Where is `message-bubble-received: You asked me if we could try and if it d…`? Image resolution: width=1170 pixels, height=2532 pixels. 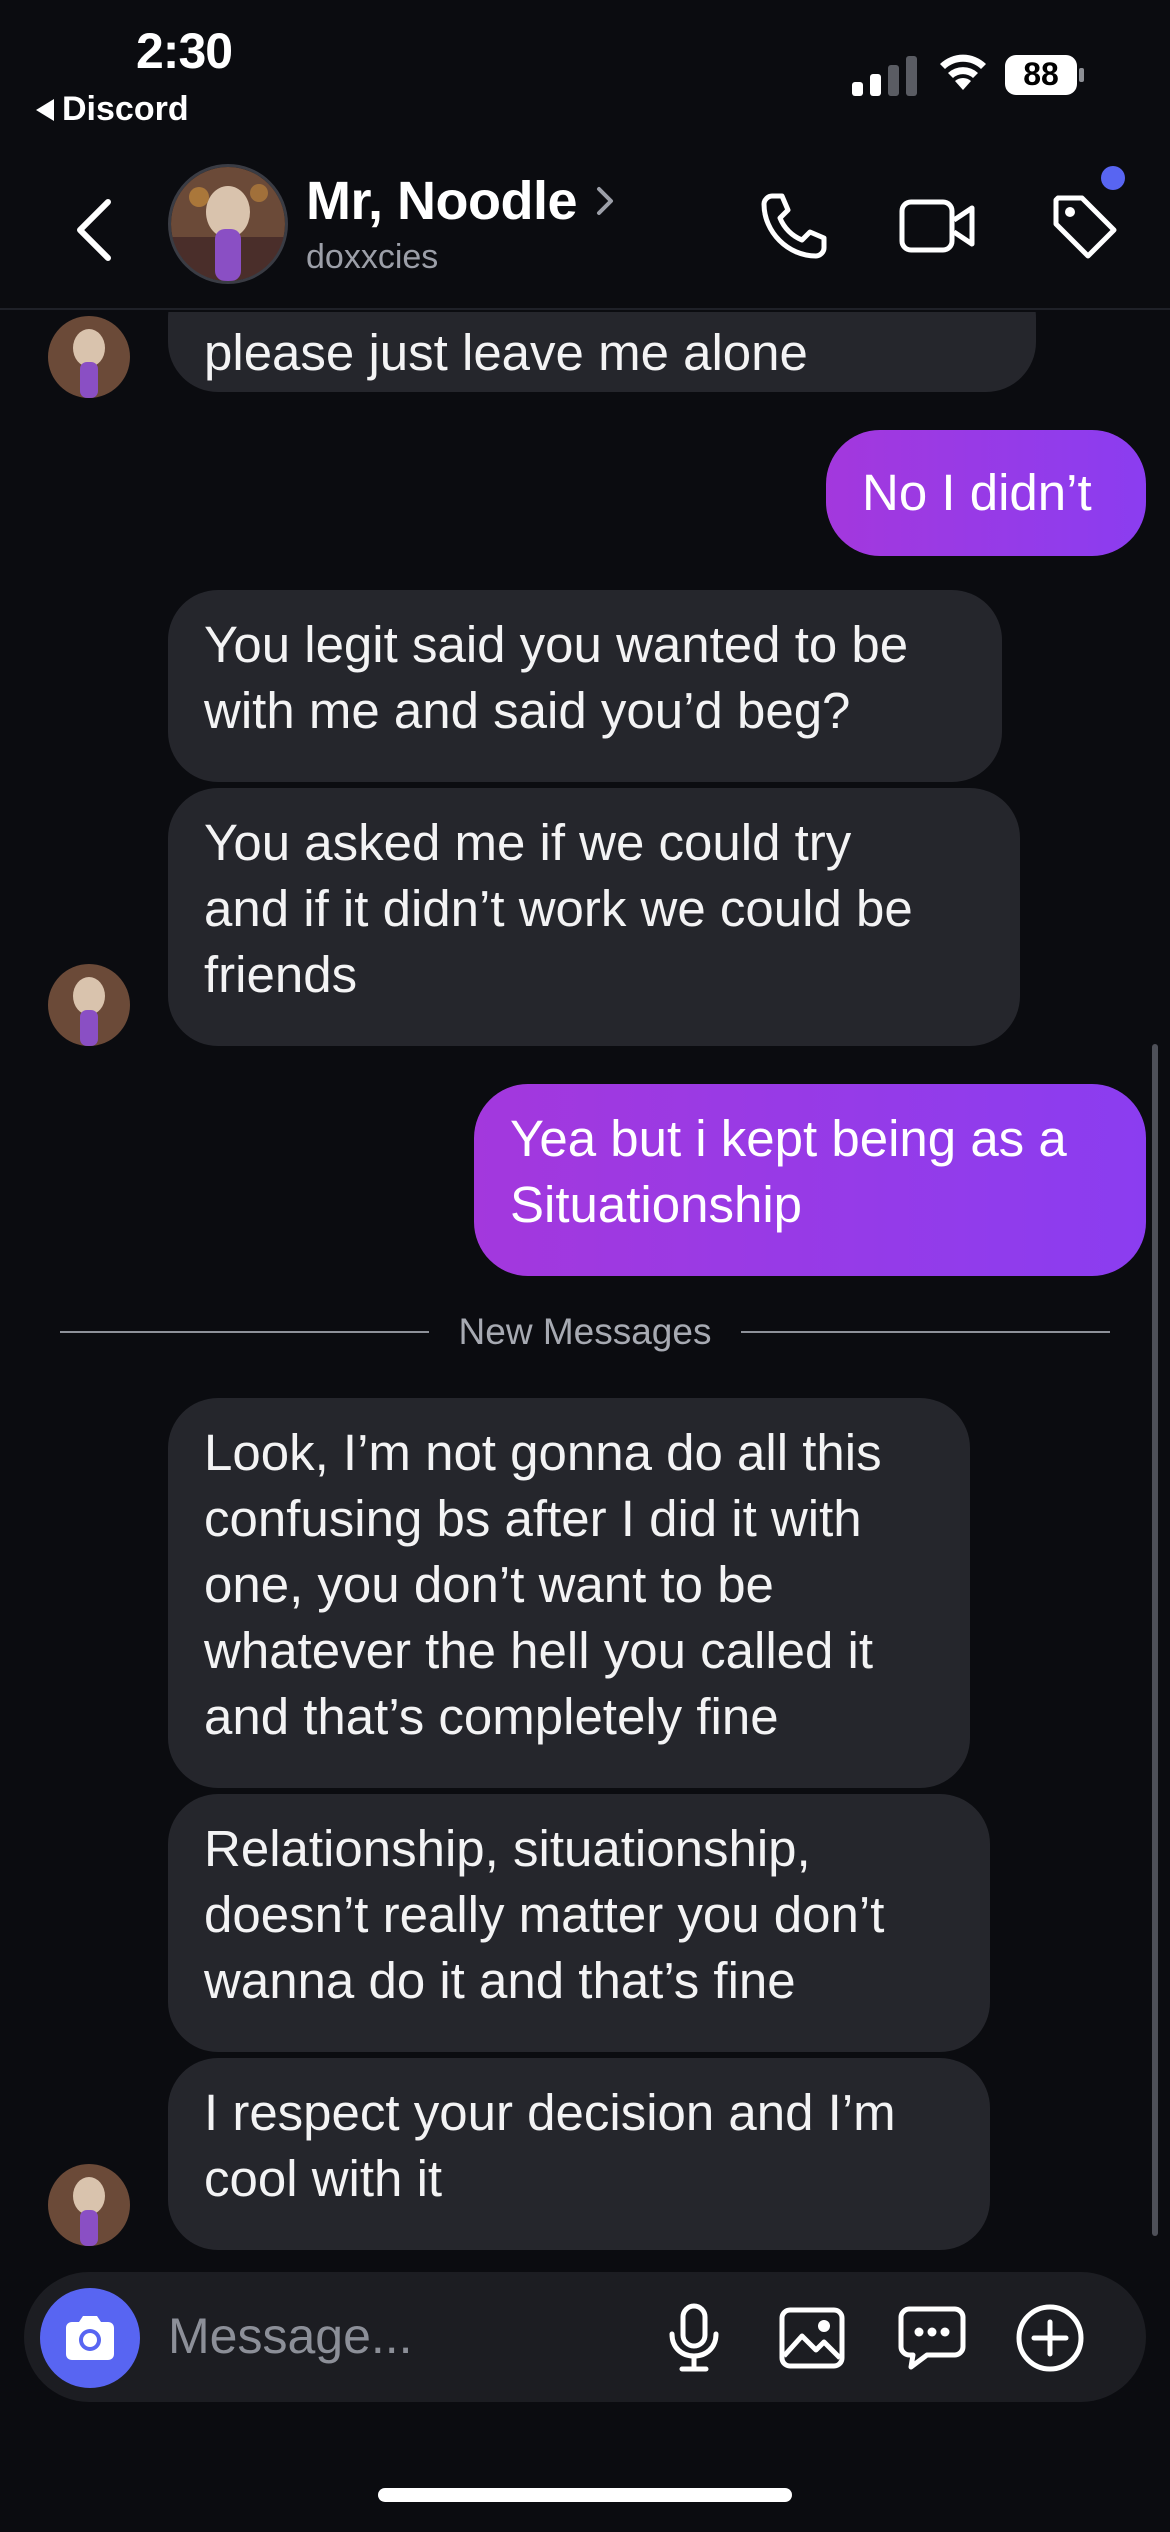 message-bubble-received: You asked me if we could try and if it d… is located at coordinates (594, 917).